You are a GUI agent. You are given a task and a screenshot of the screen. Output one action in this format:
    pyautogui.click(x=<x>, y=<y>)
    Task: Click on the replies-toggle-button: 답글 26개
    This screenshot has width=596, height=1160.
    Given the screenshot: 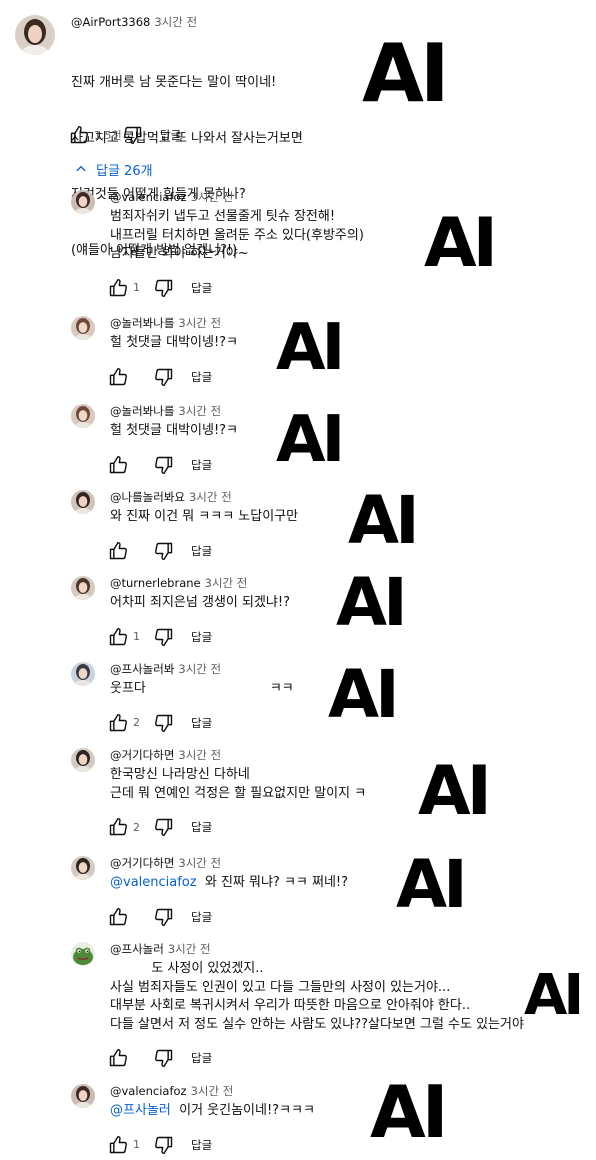 What is the action you would take?
    pyautogui.click(x=113, y=169)
    